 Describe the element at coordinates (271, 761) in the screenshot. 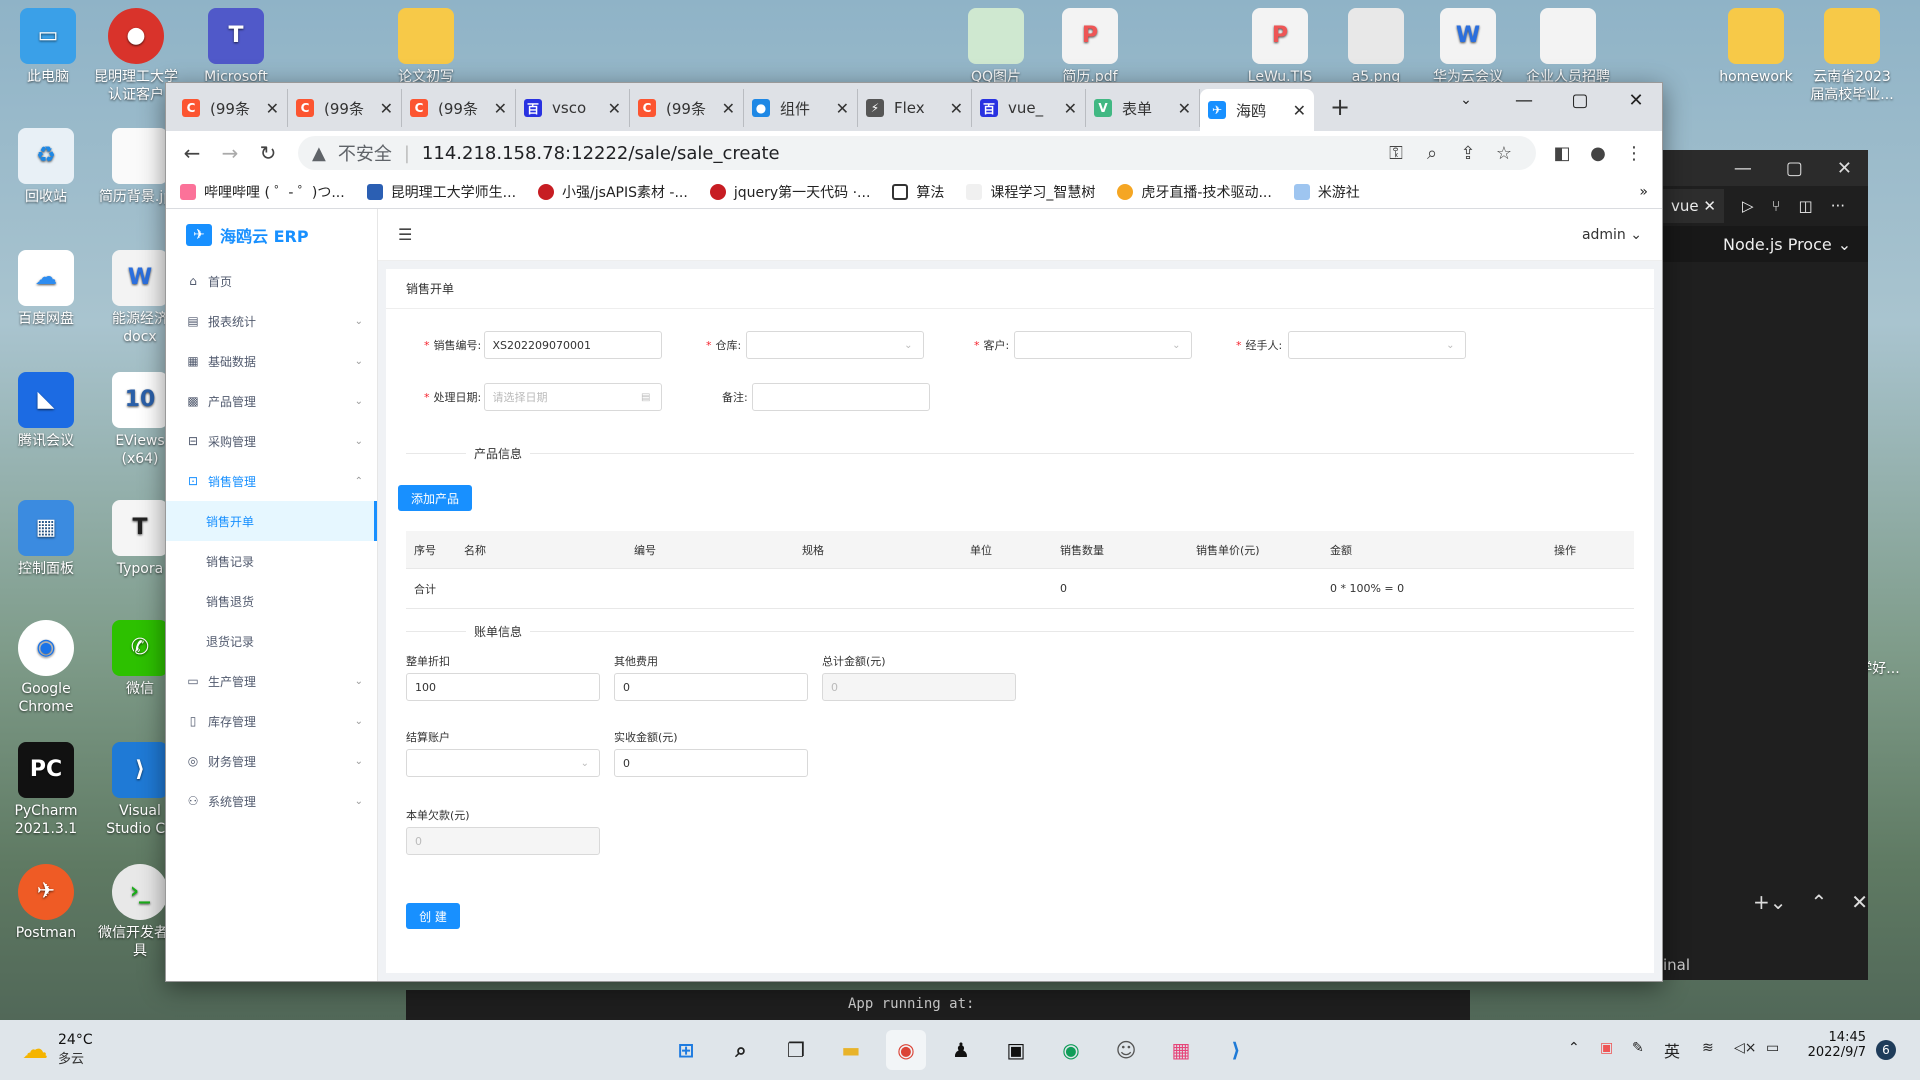

I see `menu-item-finance: ◎ 财务管理 ⌄` at that location.